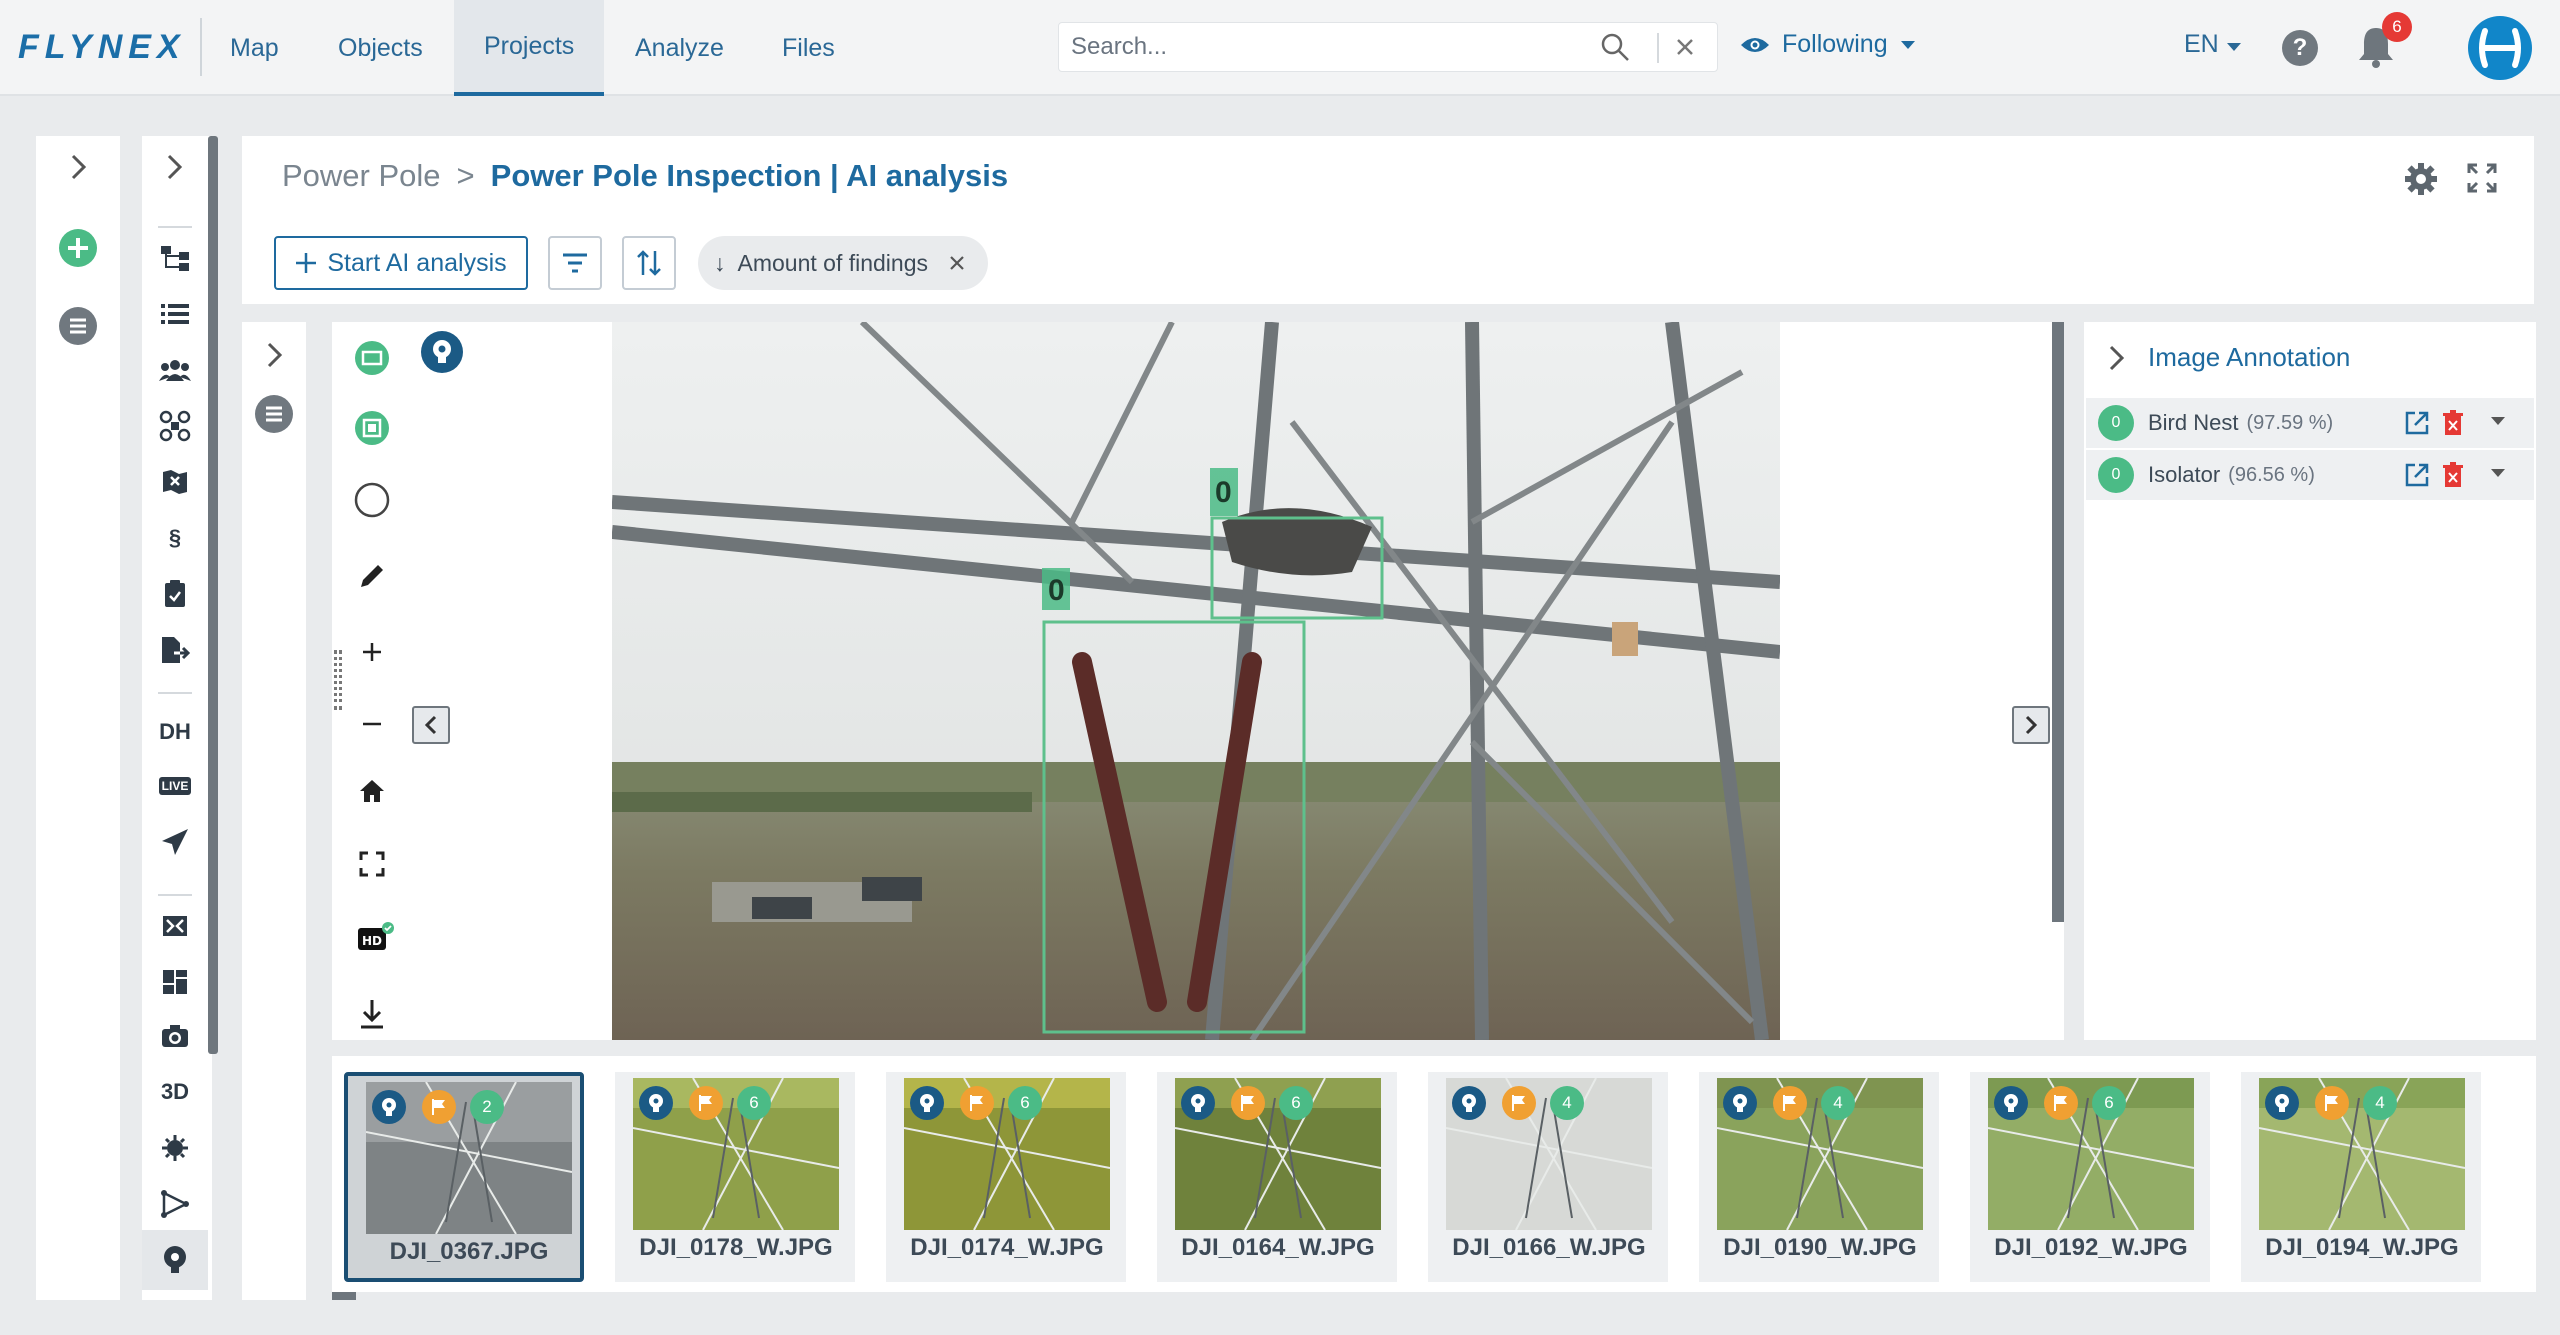 The image size is (2560, 1335). I want to click on thumbnail-filename: DJI_0192_W.JPG, so click(2091, 1247).